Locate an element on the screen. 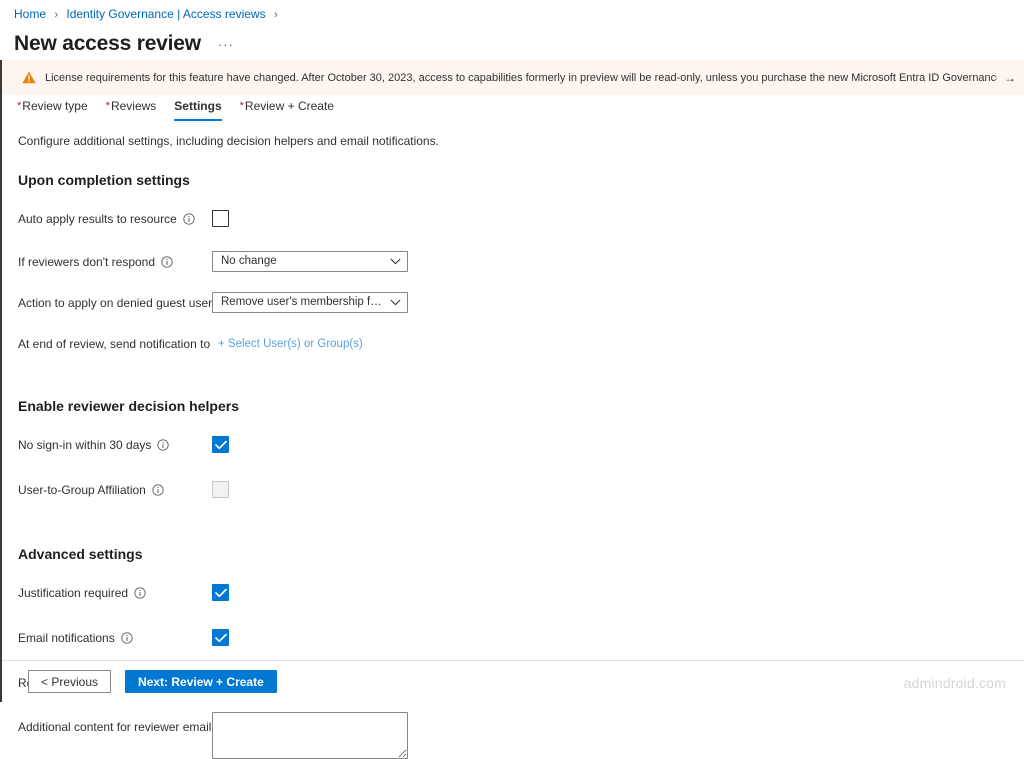 The image size is (1024, 759). auto-apply-results-checkbox is located at coordinates (220, 218).